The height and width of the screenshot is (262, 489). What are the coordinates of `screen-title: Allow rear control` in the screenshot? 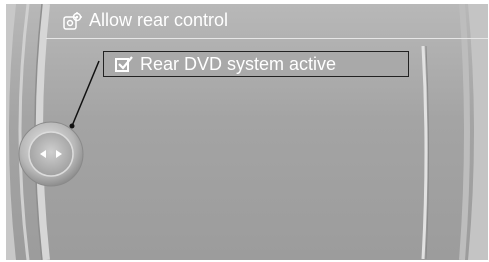 It's located at (159, 20).